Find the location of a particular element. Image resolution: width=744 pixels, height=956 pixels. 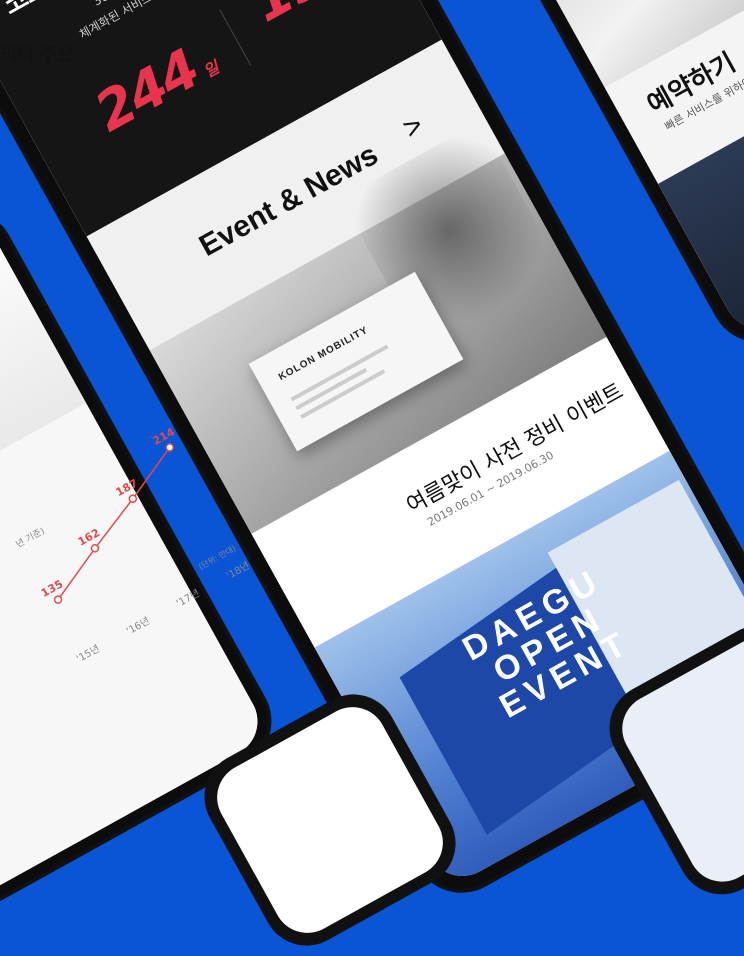

chart-tick-label: '18년 is located at coordinates (237, 571).